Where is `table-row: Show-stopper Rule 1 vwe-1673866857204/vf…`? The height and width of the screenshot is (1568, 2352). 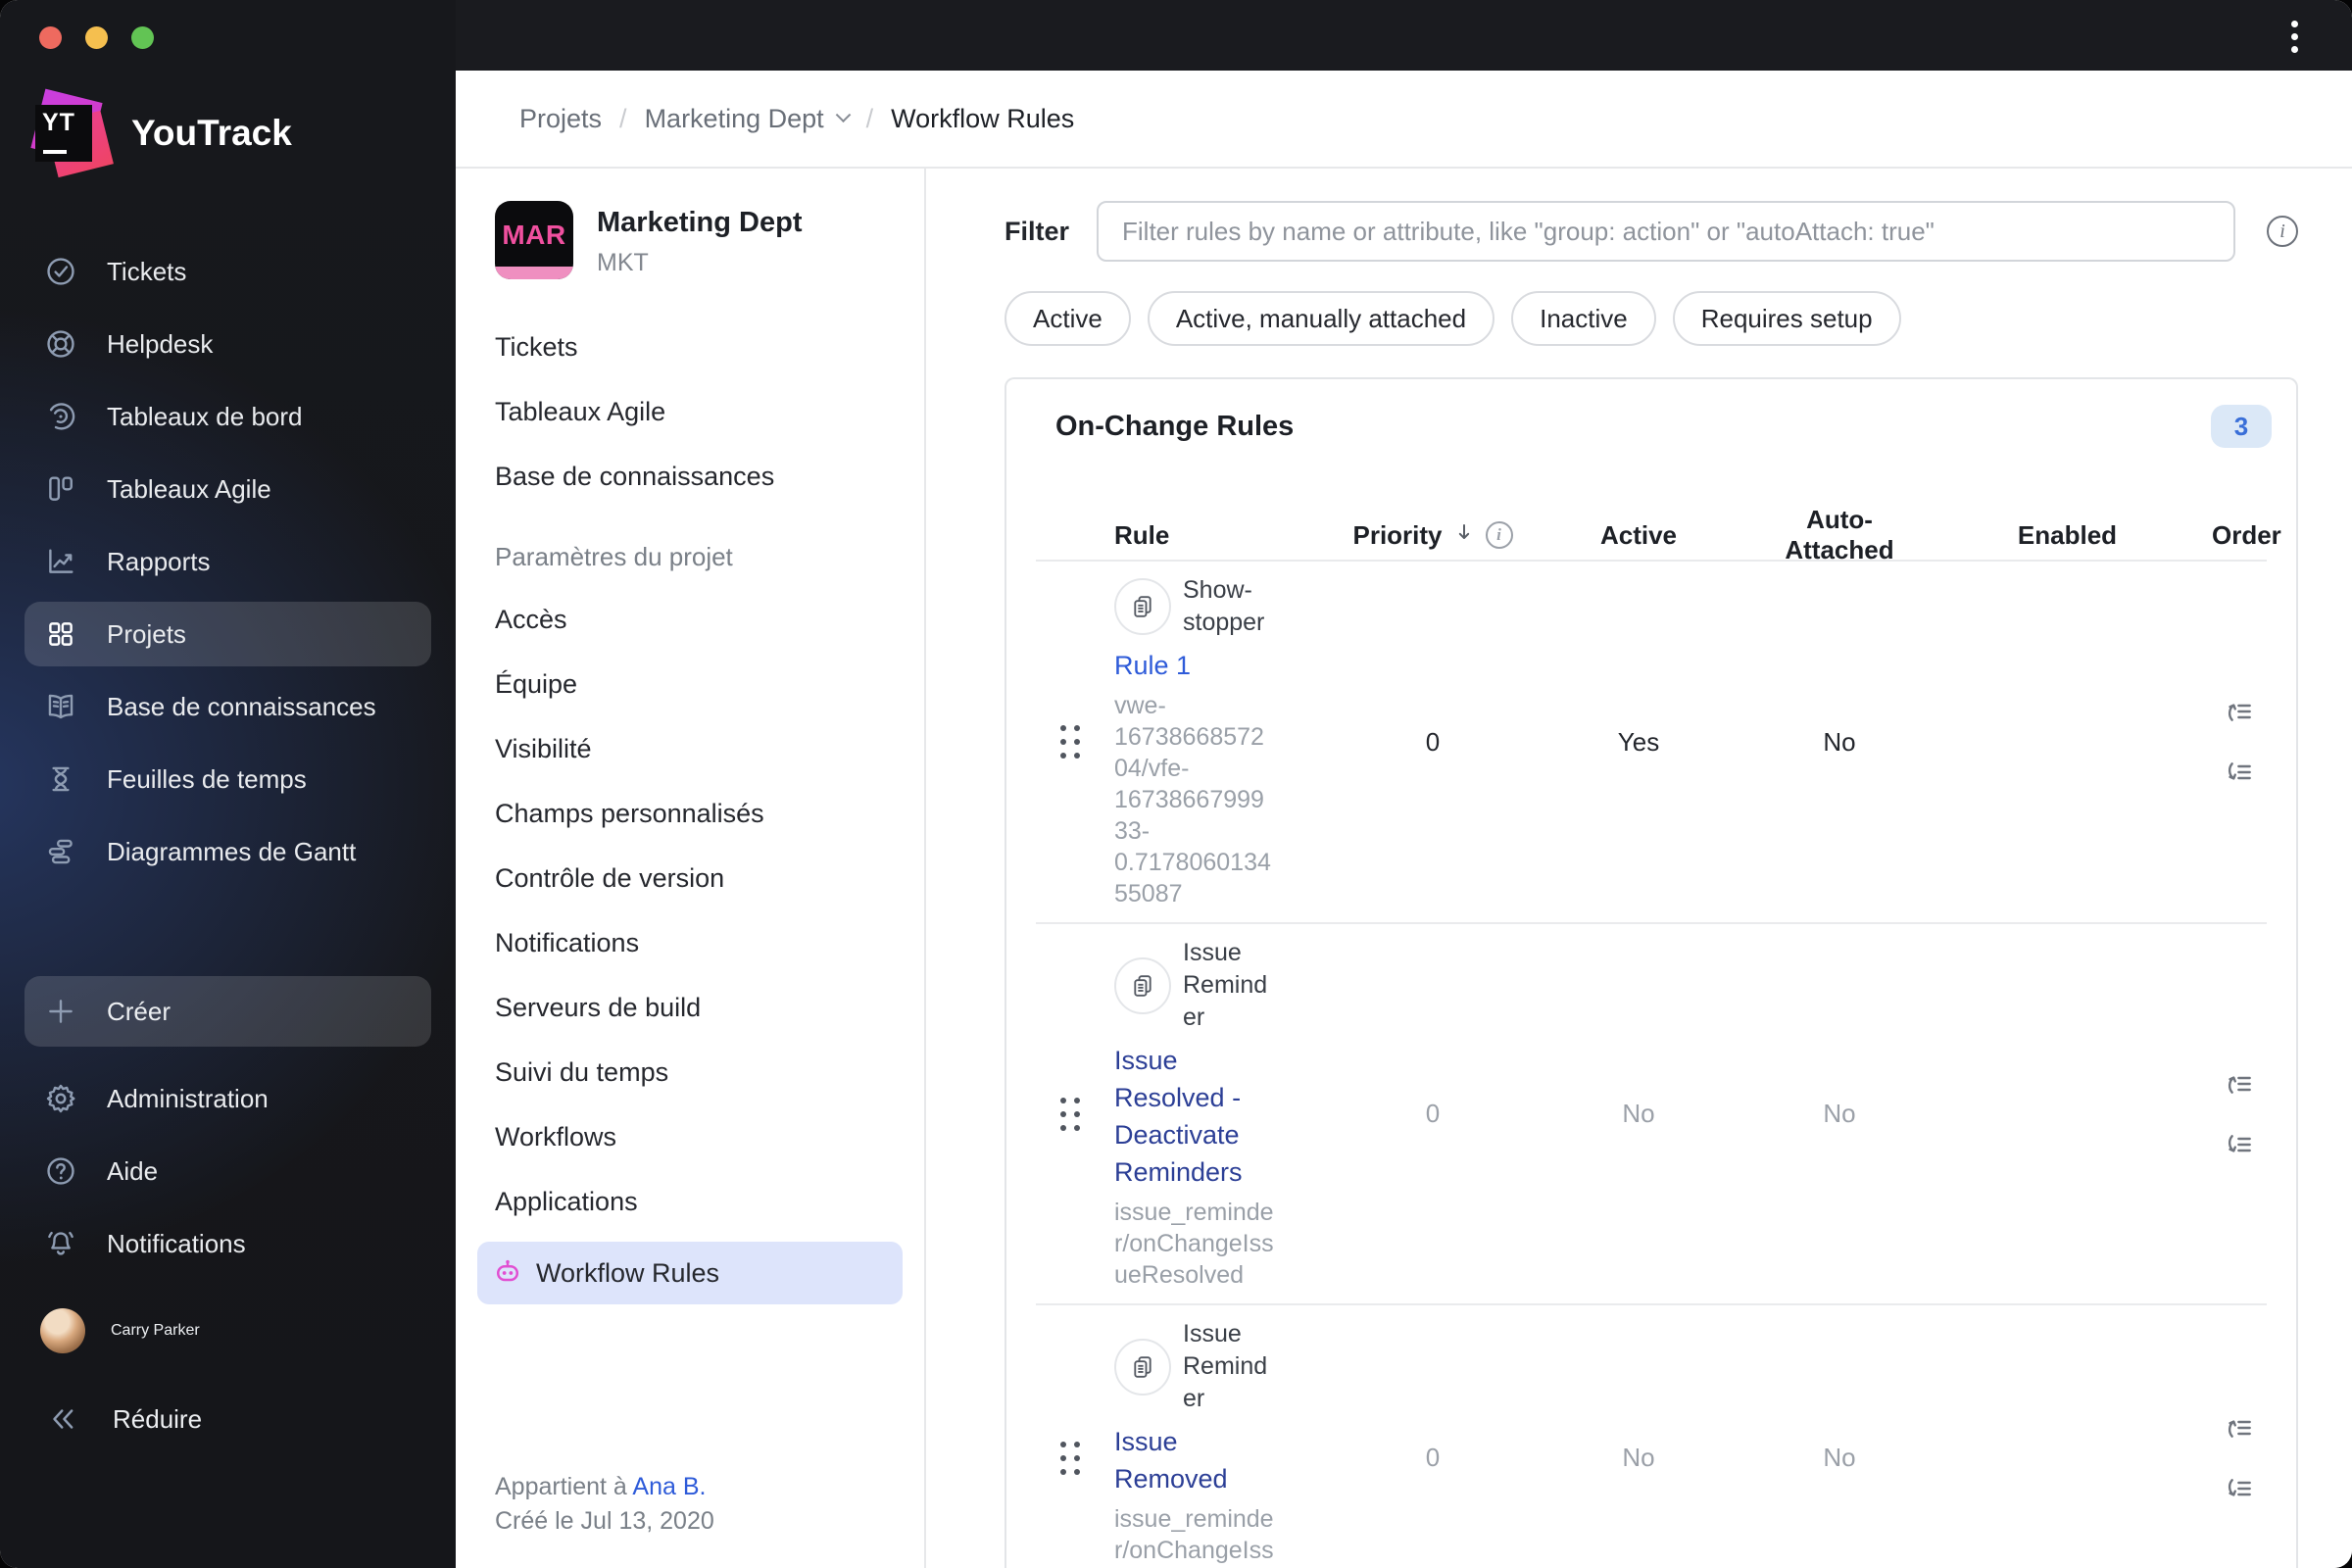 table-row: Show-stopper Rule 1 vwe-1673866857204/vf… is located at coordinates (1651, 742).